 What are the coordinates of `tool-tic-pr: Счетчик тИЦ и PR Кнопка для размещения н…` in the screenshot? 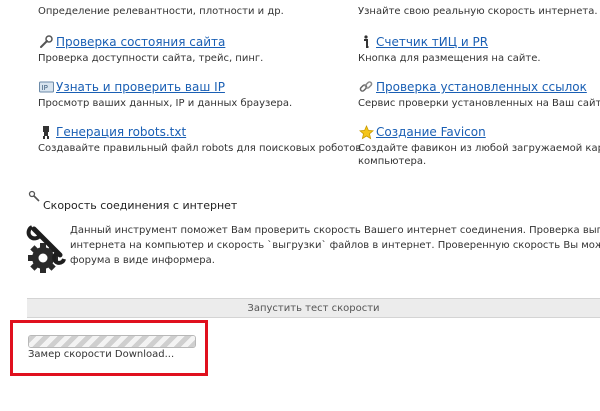 It's located at (449, 49).